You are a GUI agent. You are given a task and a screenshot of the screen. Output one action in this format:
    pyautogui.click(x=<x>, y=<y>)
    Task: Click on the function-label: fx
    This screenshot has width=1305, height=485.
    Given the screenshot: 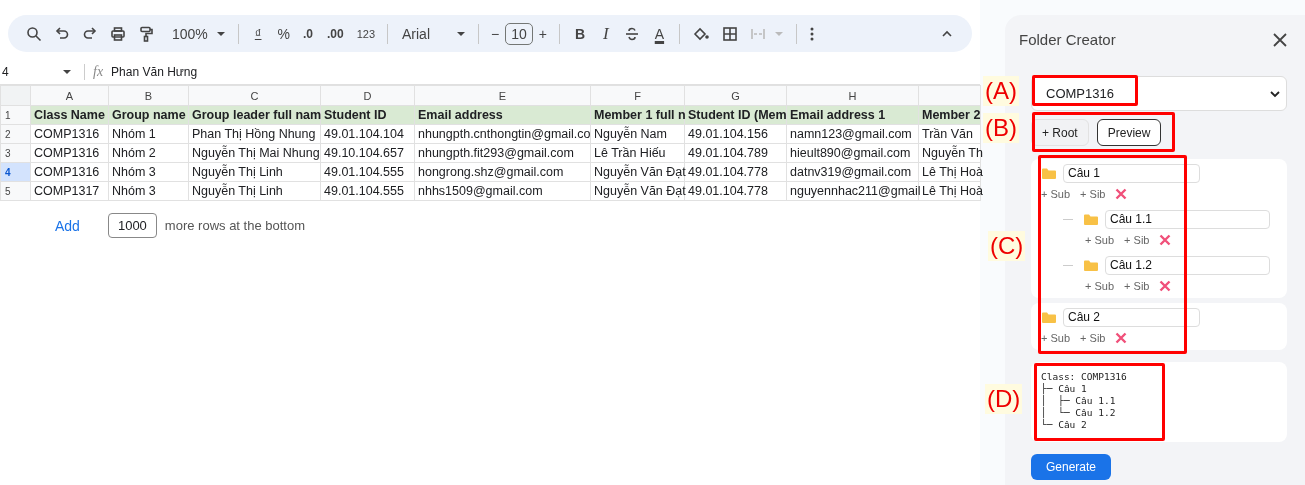 What is the action you would take?
    pyautogui.click(x=98, y=72)
    